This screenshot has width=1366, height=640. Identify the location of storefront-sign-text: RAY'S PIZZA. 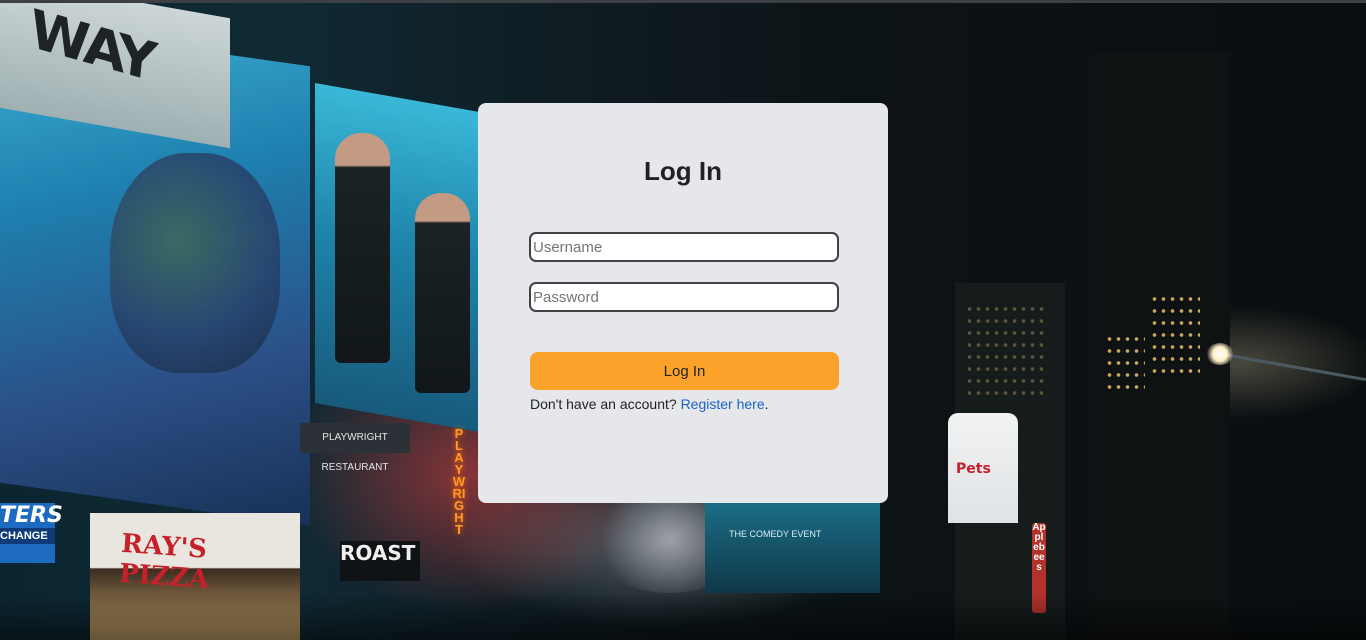
(164, 561).